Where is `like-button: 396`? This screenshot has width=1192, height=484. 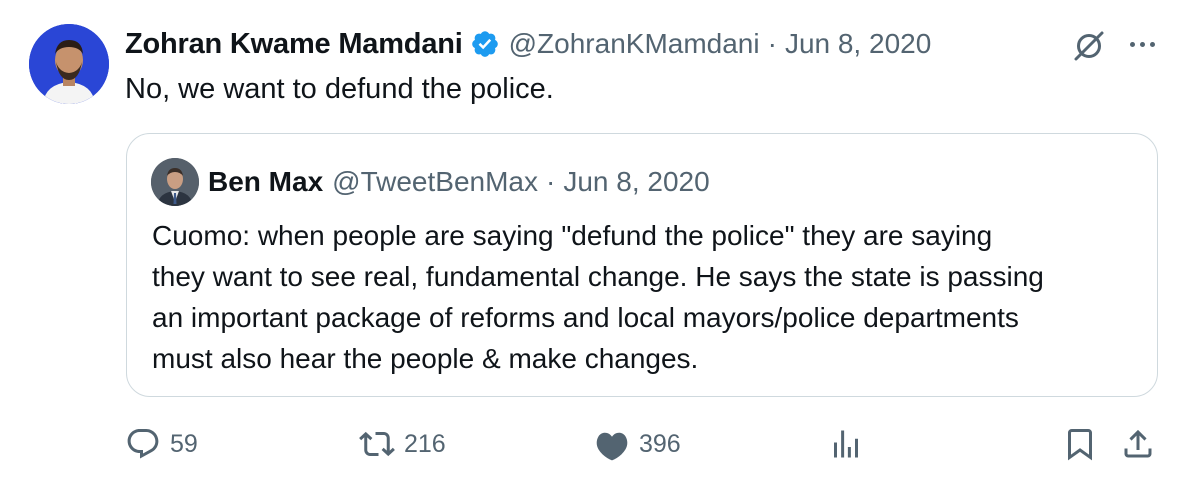
like-button: 396 is located at coordinates (637, 444).